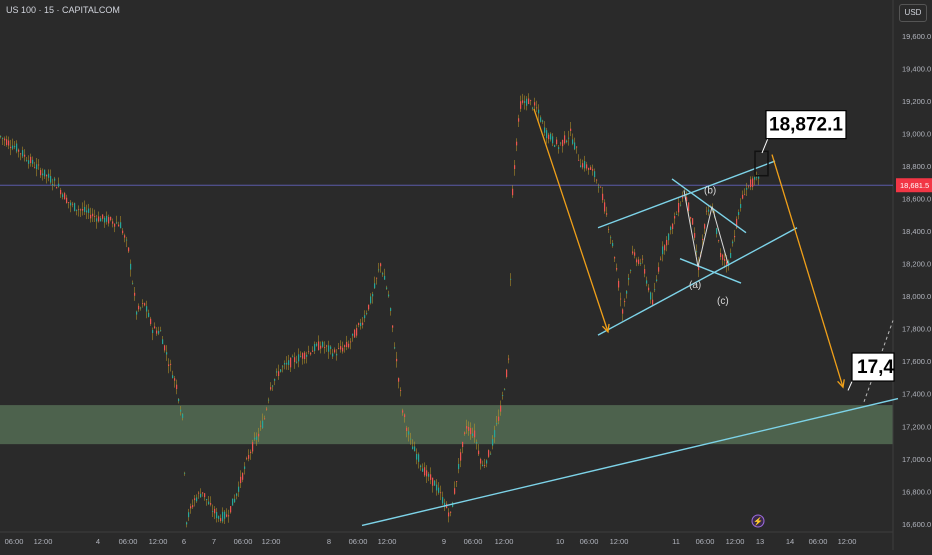 This screenshot has height=555, width=932. I want to click on x-tick-label: 7, so click(214, 541).